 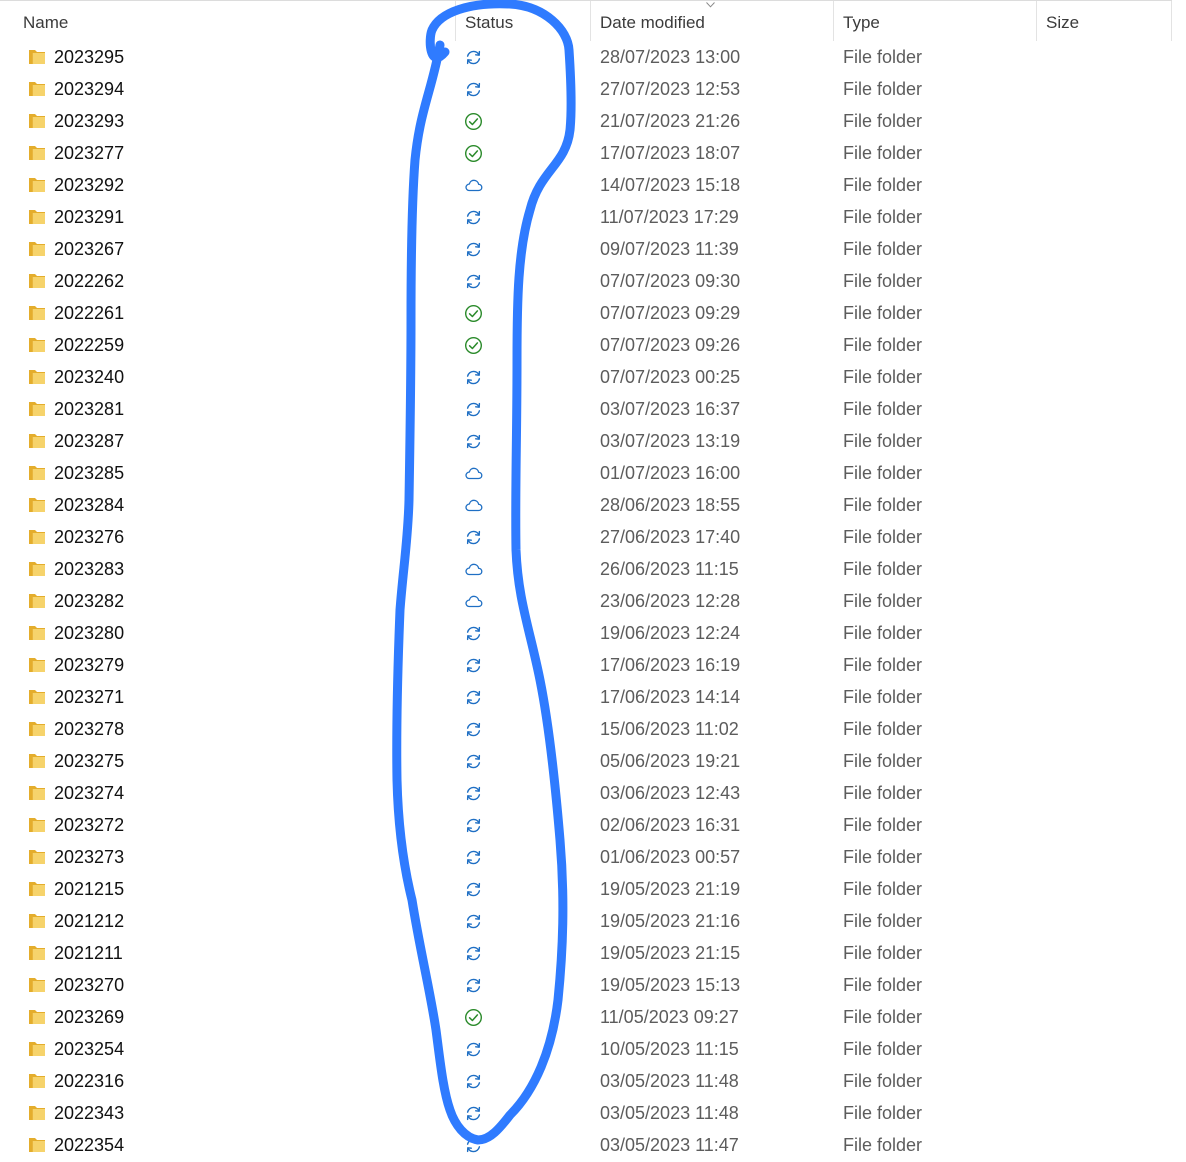 I want to click on folder-name: 2023280, so click(x=89, y=633).